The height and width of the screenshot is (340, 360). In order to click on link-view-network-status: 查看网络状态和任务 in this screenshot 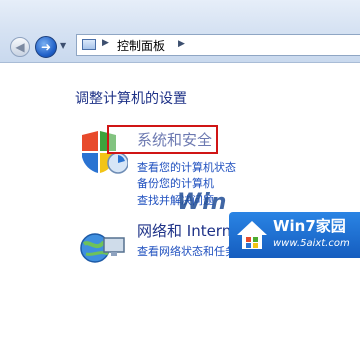, I will do `click(186, 251)`.